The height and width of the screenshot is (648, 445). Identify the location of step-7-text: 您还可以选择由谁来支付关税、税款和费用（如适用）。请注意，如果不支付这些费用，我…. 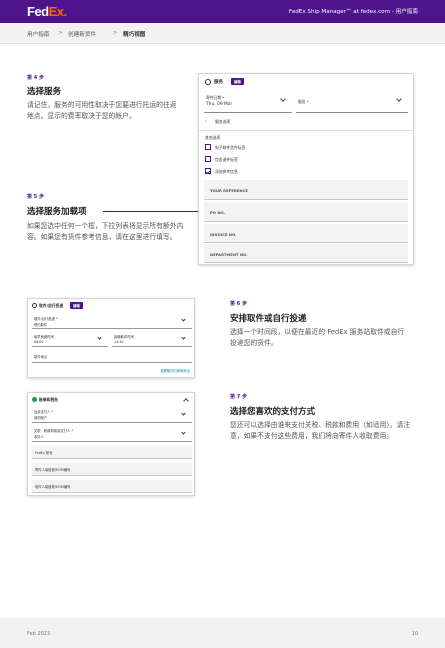
(320, 430).